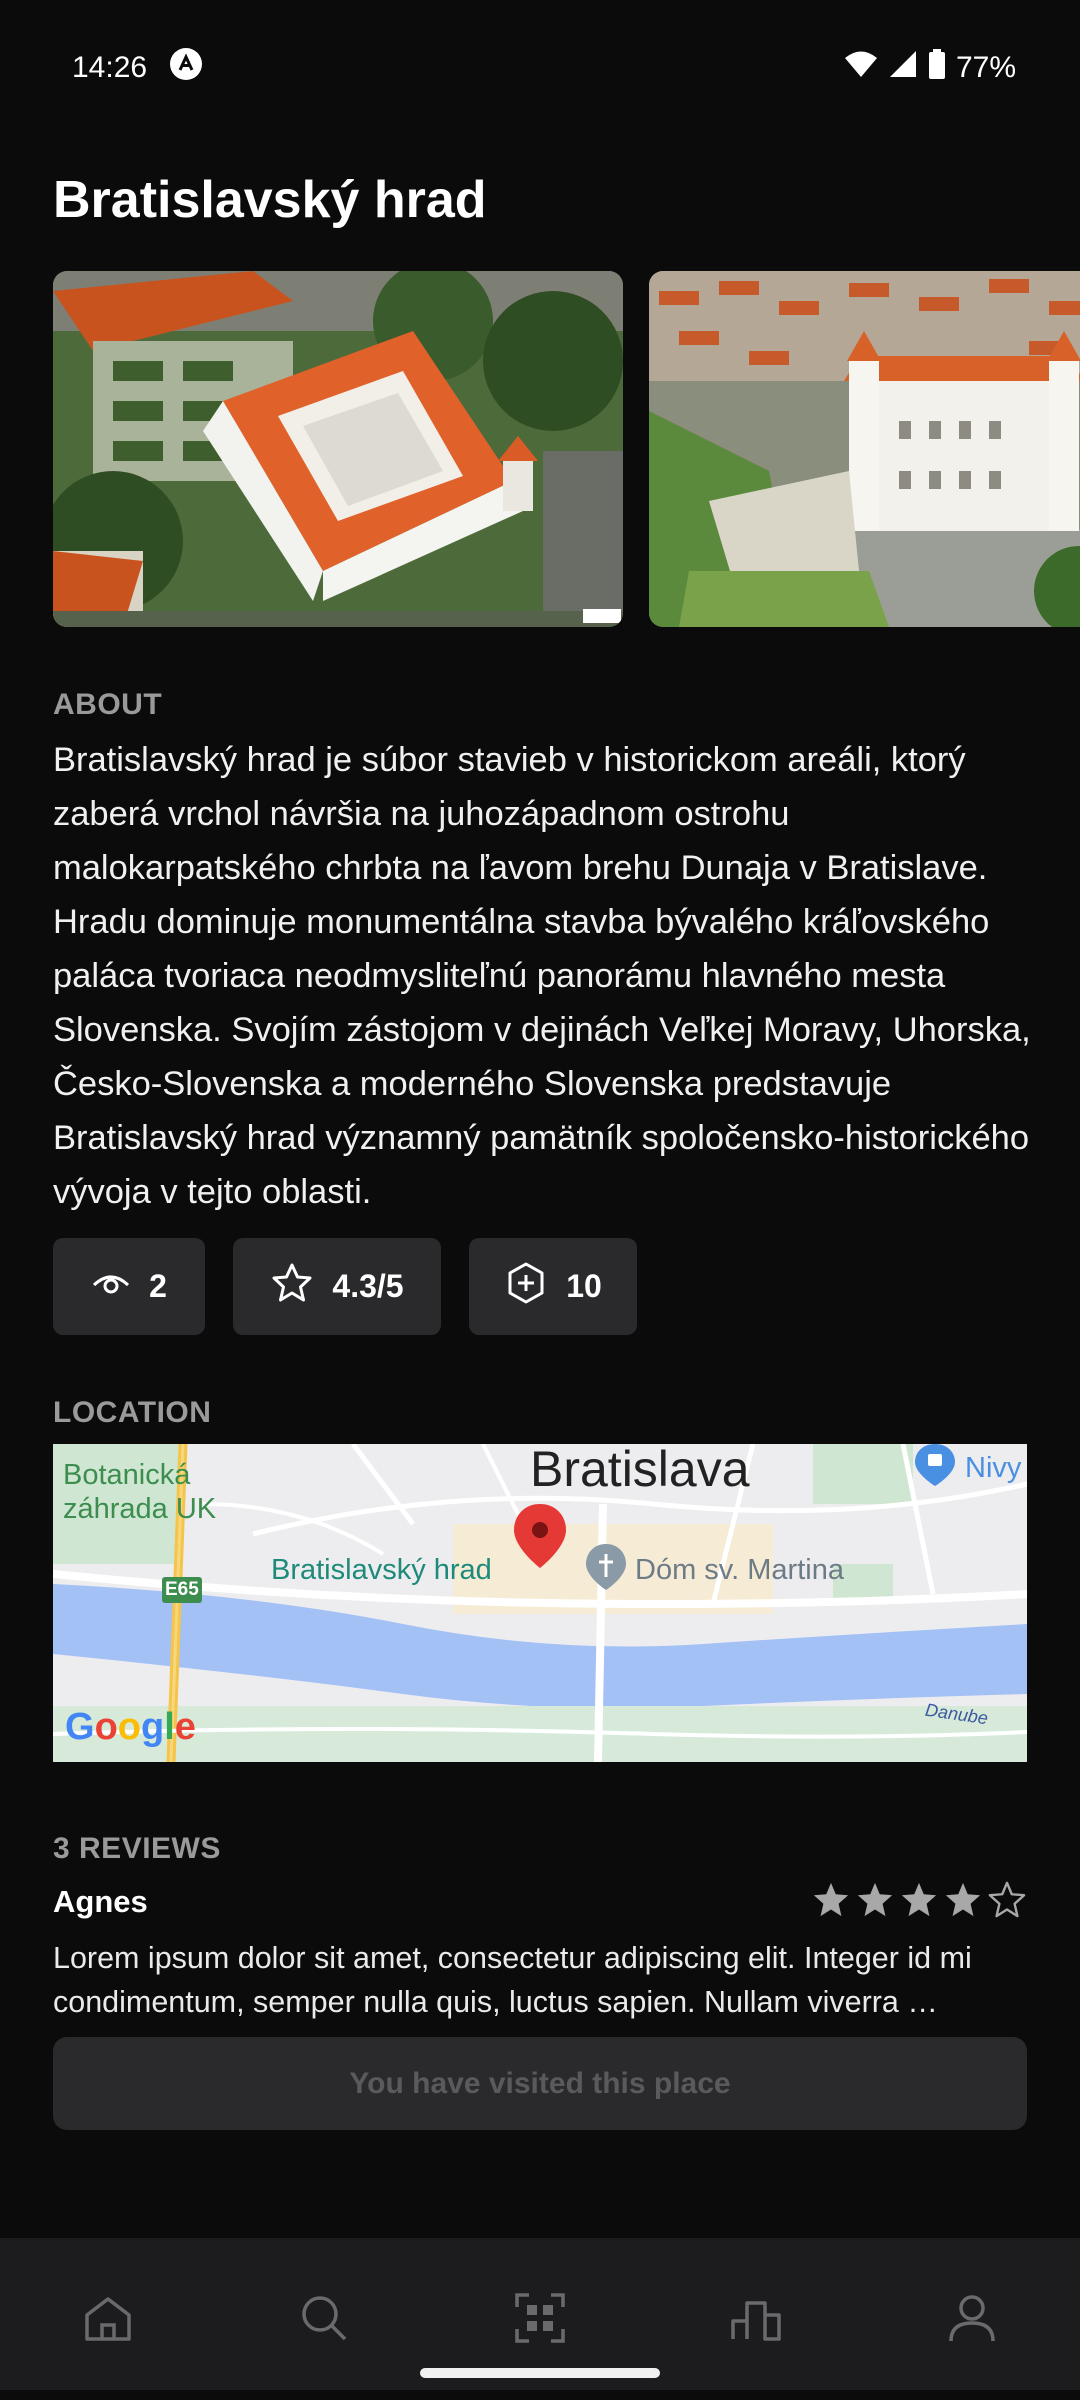 The width and height of the screenshot is (1080, 2400). What do you see at coordinates (526, 1287) in the screenshot?
I see `hexagon-plus-icon` at bounding box center [526, 1287].